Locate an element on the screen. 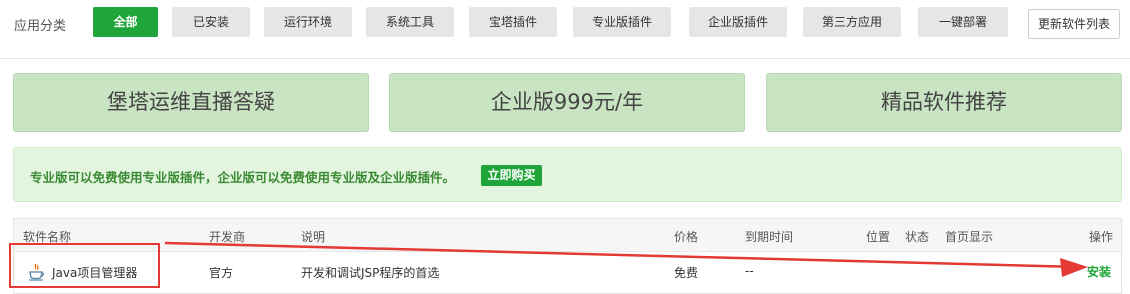 Image resolution: width=1130 pixels, height=294 pixels. software-expire: -- is located at coordinates (749, 271).